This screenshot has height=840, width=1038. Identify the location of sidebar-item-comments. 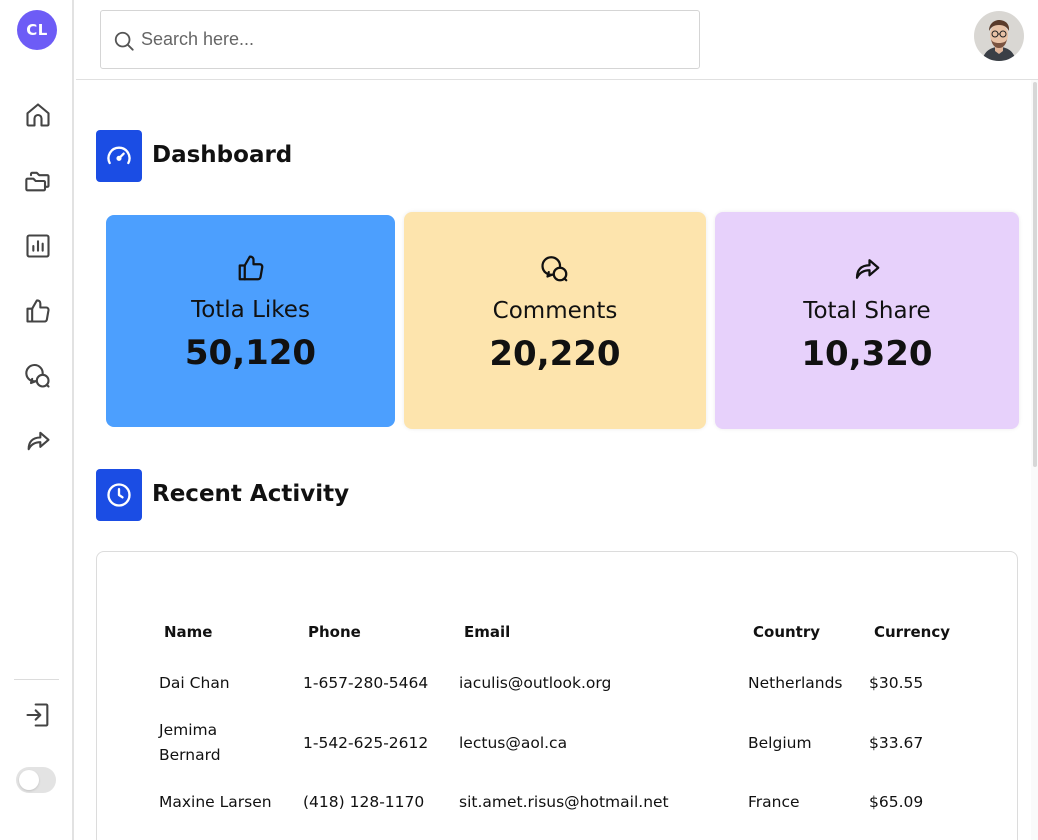
(38, 376).